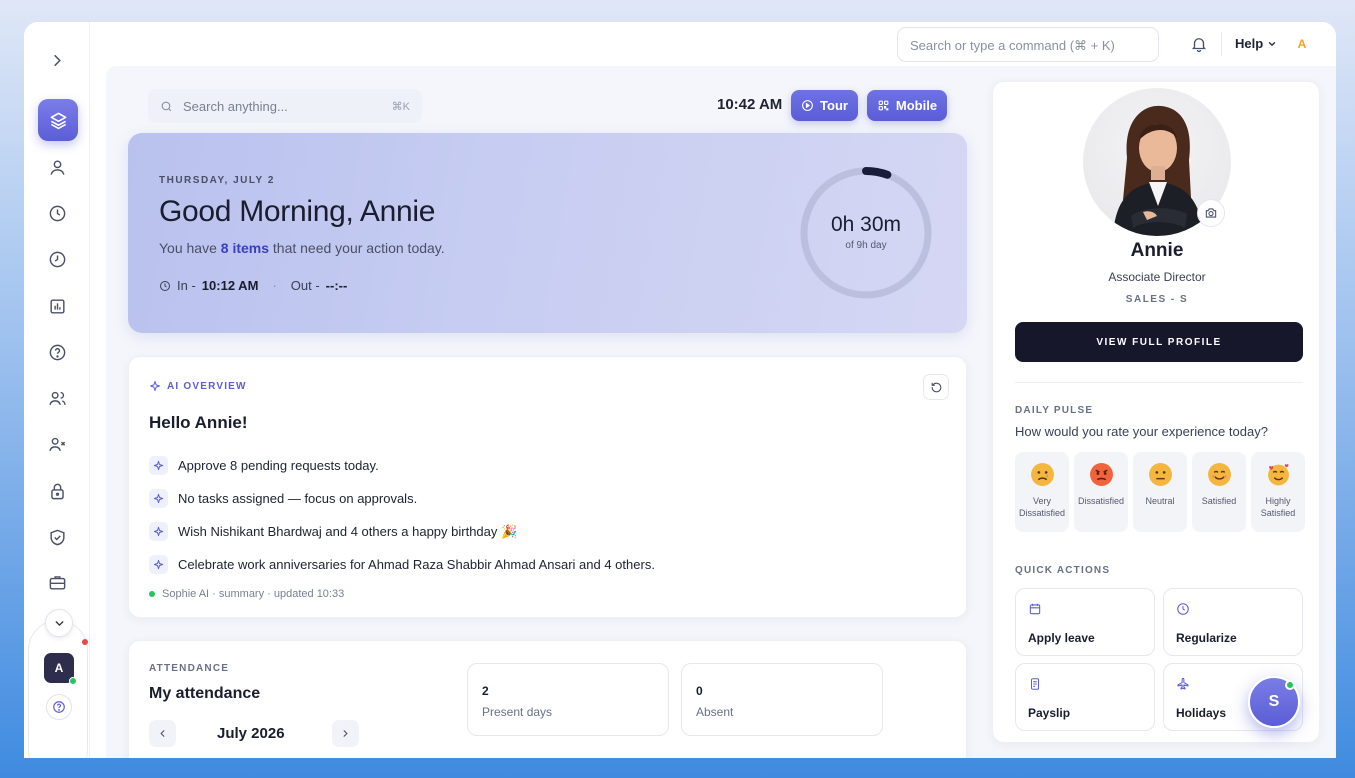 The height and width of the screenshot is (778, 1355). I want to click on play-circle-icon, so click(807, 105).